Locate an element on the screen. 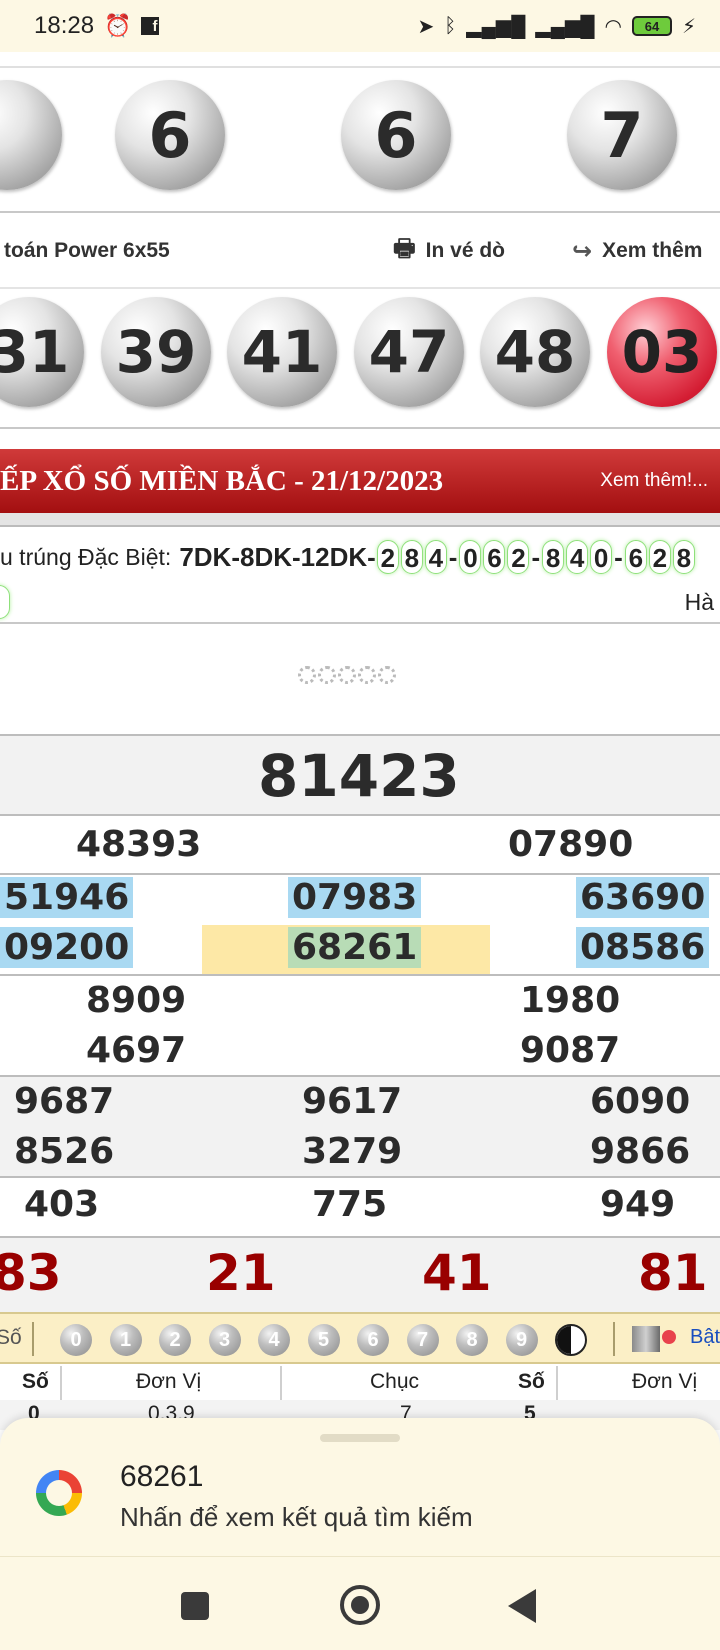  prize-third-number: 8909 is located at coordinates (136, 1000).